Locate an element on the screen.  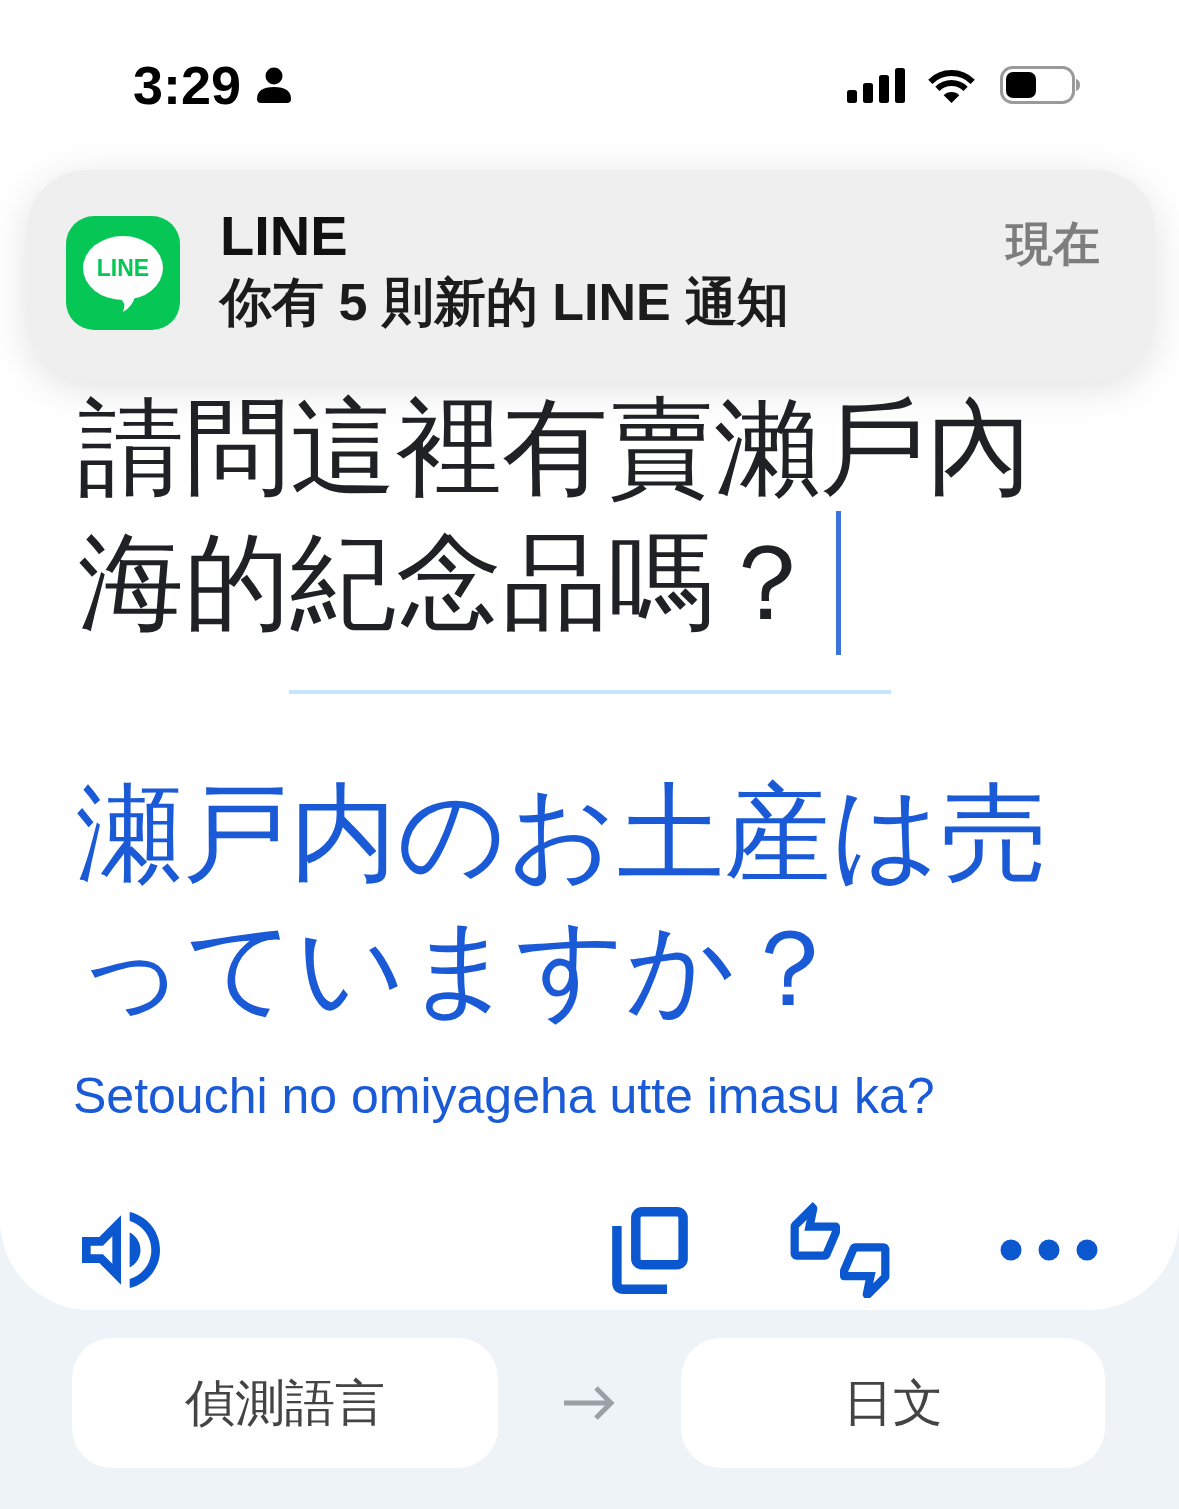
target-language-button: 日文 is located at coordinates (893, 1403).